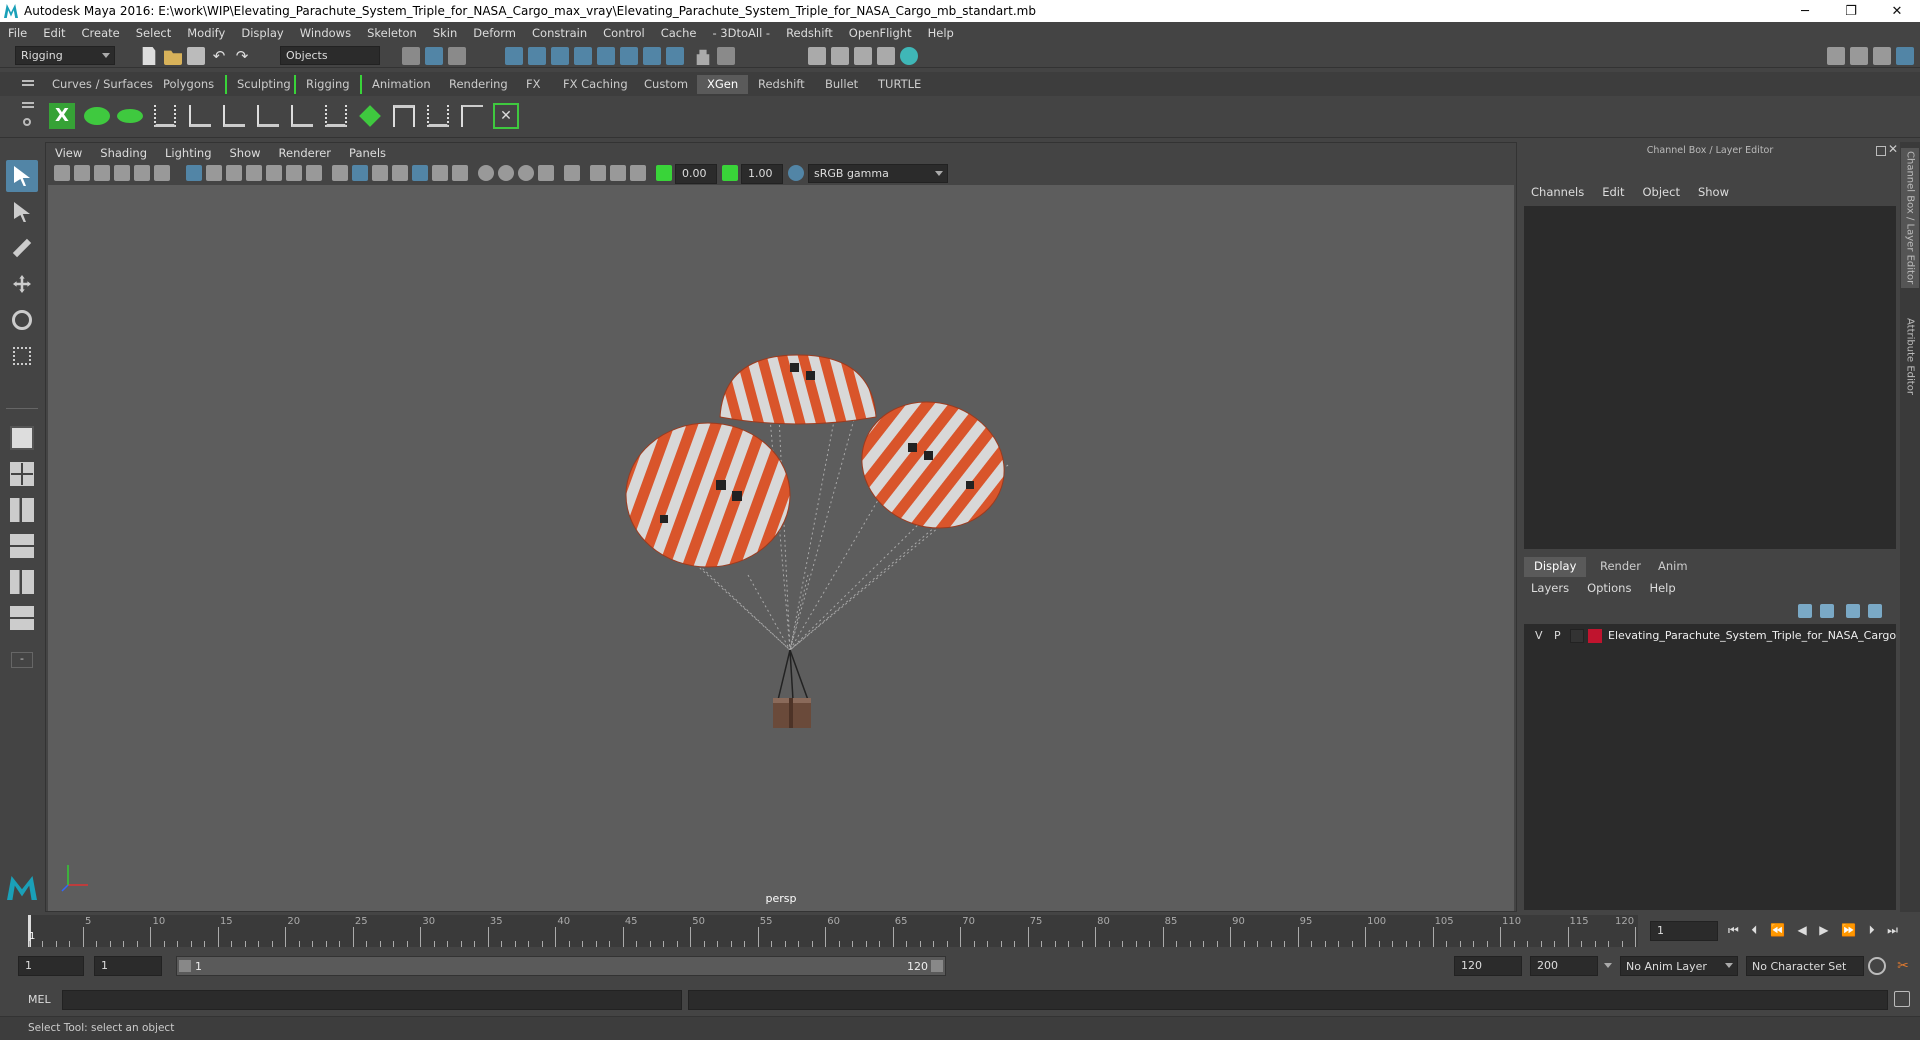 The image size is (1920, 1040). I want to click on playback-end-field: 120, so click(1488, 966).